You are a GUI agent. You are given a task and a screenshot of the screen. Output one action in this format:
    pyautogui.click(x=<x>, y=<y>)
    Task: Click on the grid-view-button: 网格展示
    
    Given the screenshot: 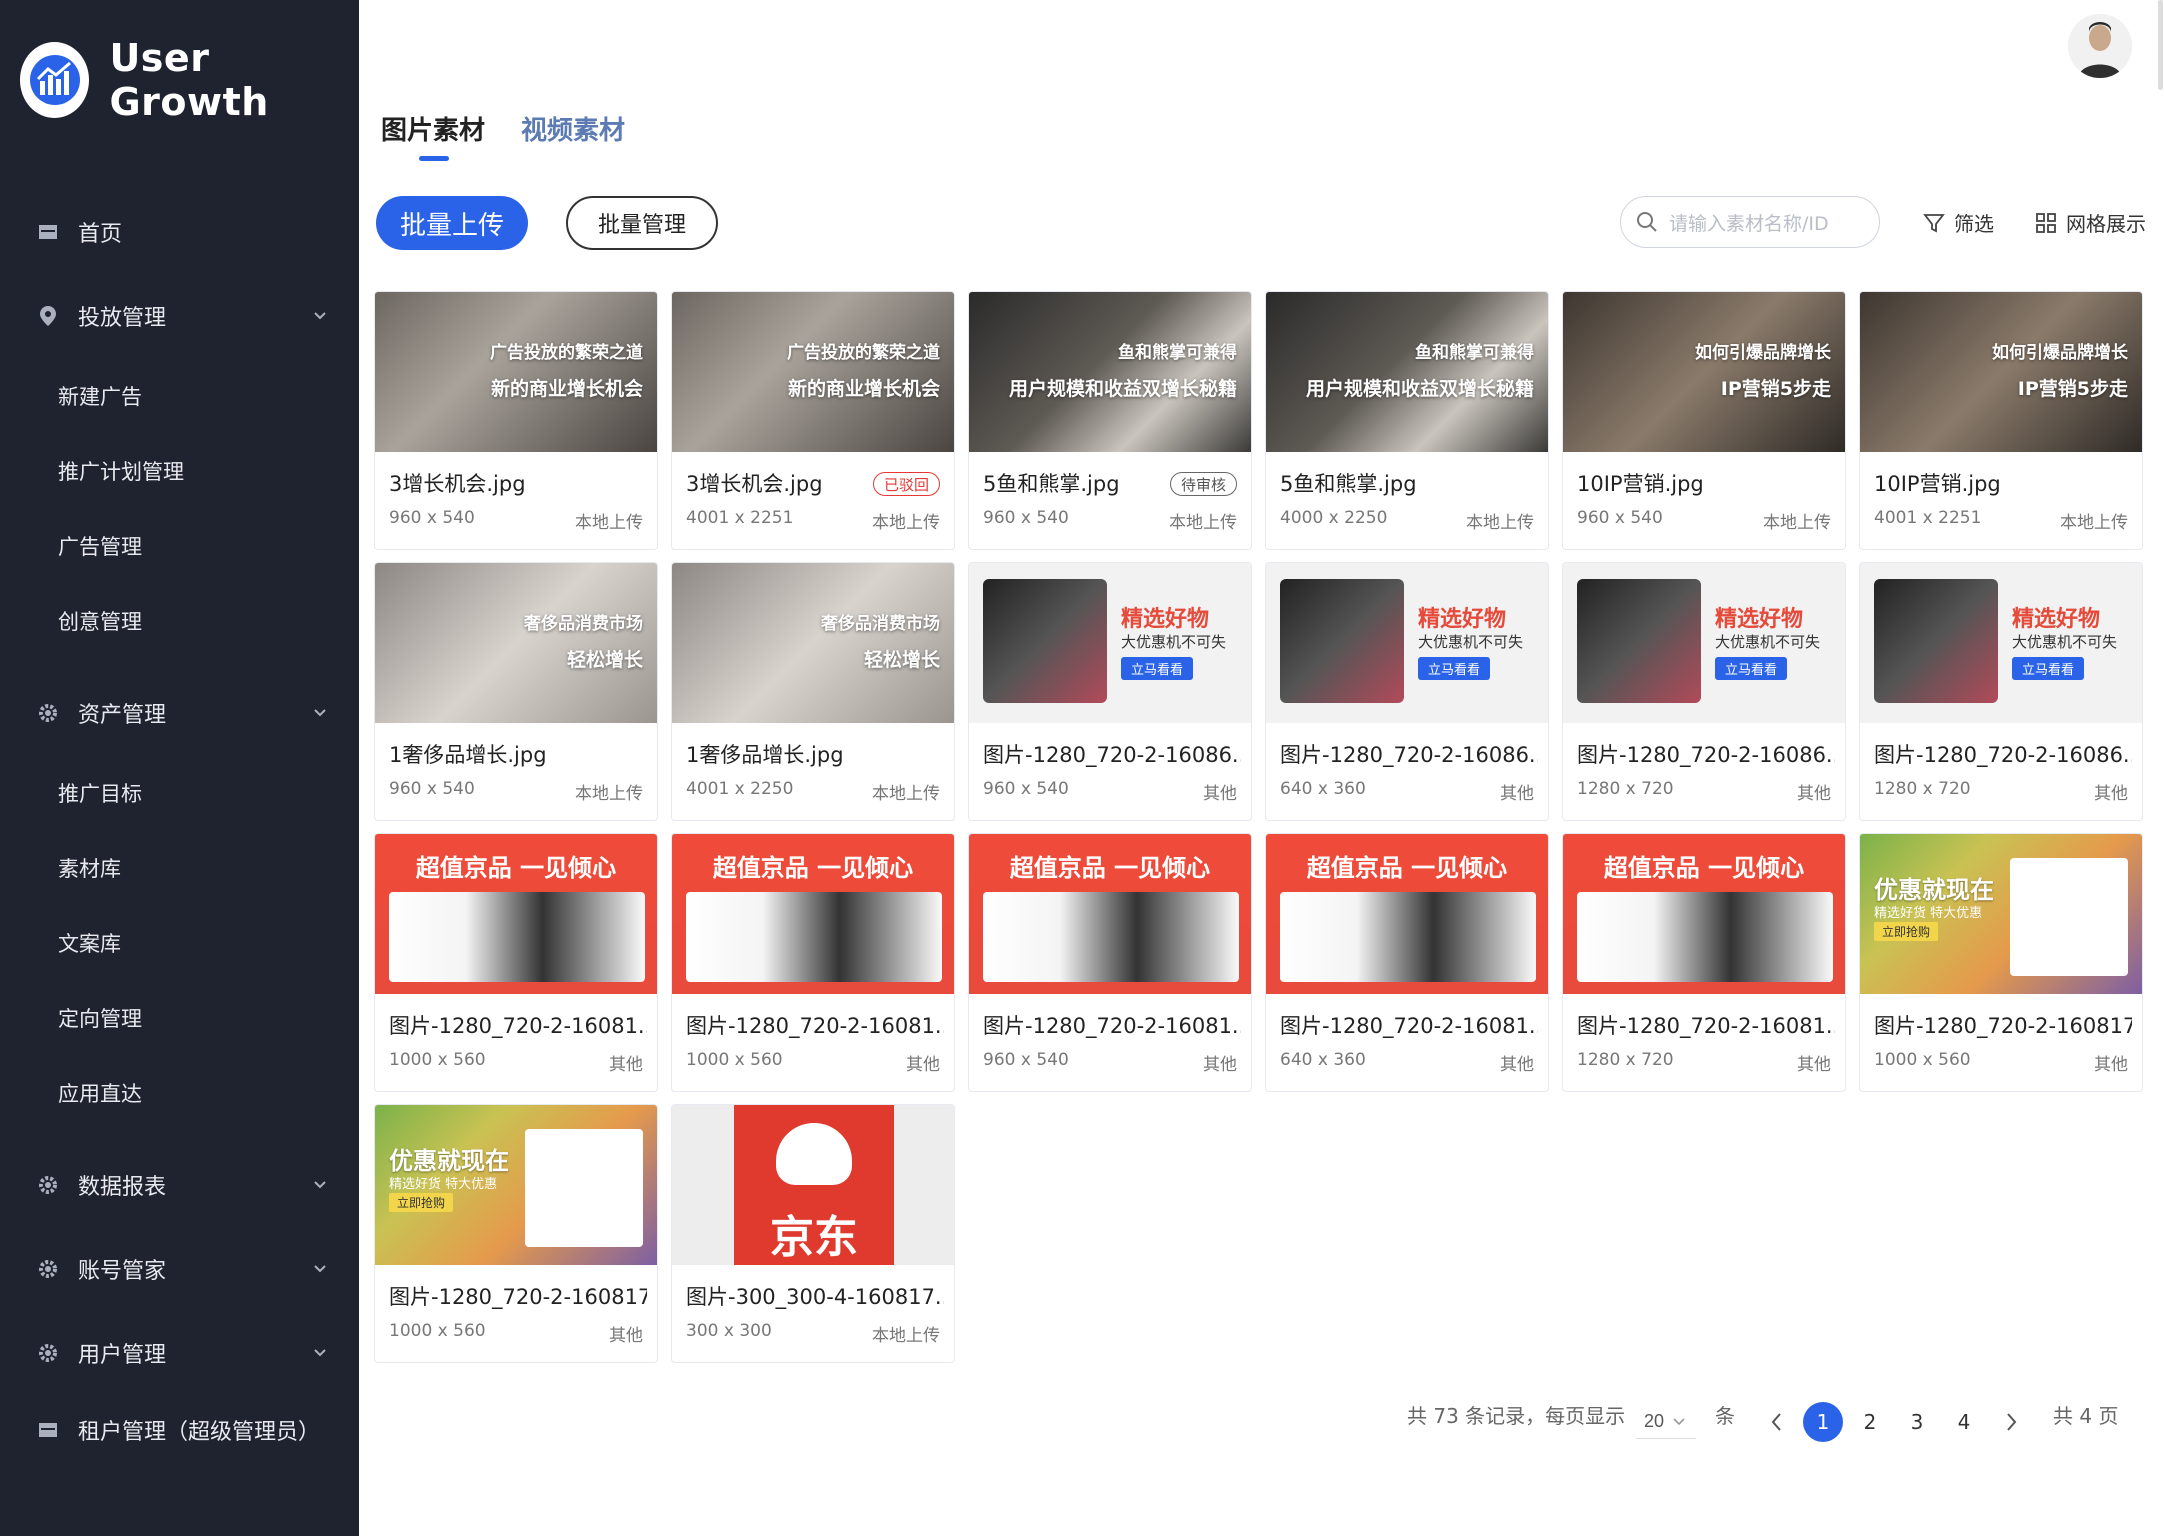 What is the action you would take?
    pyautogui.click(x=2090, y=222)
    